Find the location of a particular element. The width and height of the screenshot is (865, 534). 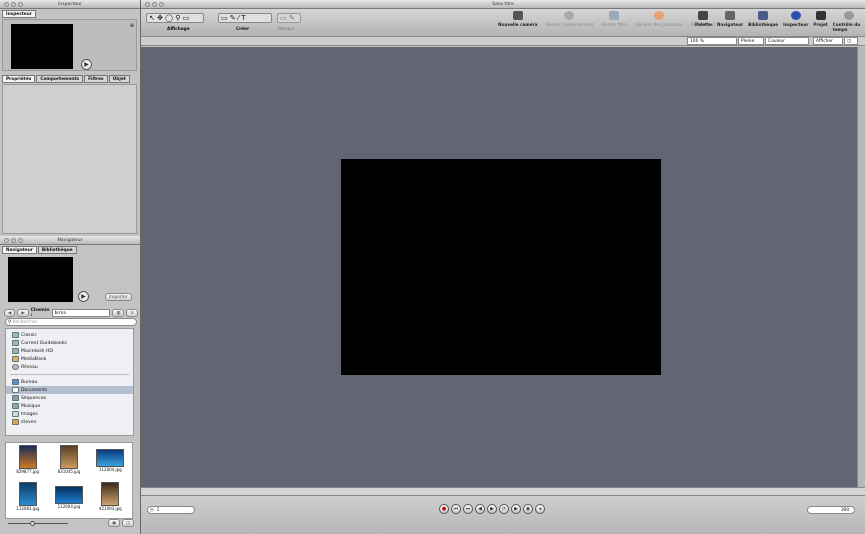

canvas-titlebar: Sans titre is located at coordinates (503, 4).